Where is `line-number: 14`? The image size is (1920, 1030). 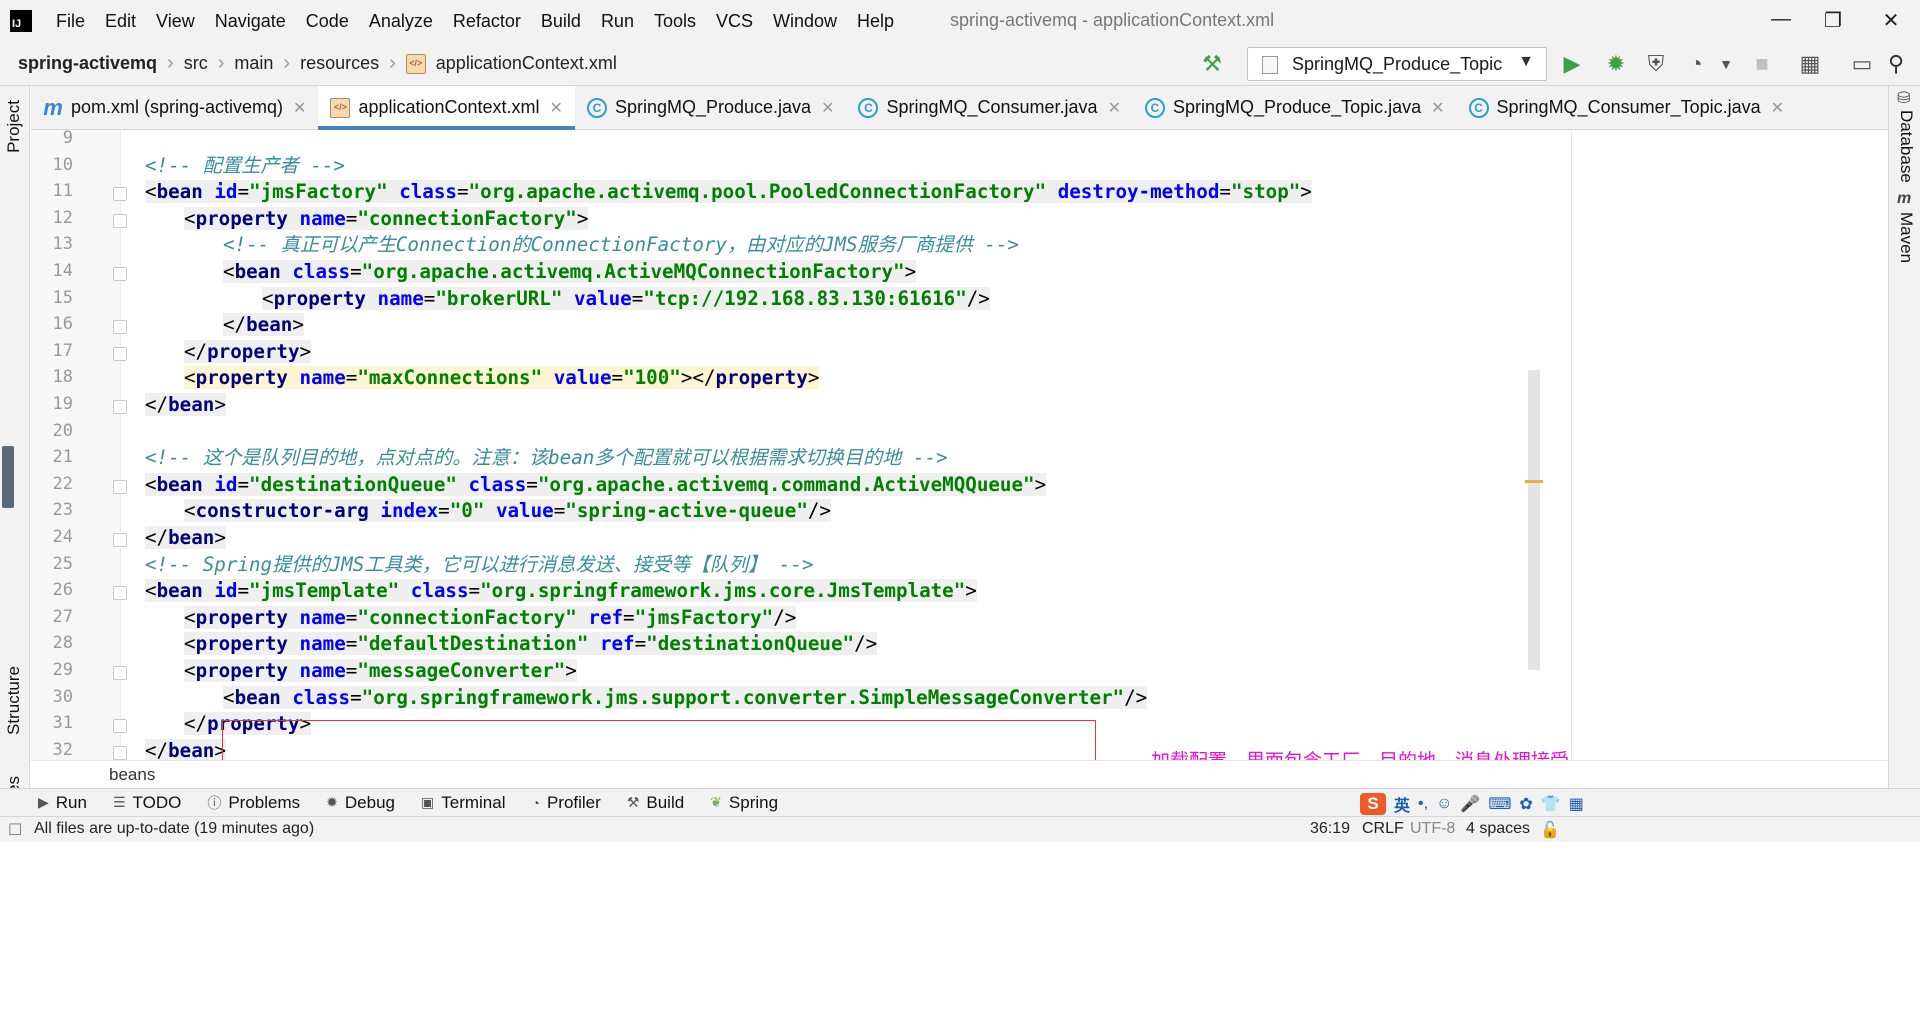 line-number: 14 is located at coordinates (52, 271).